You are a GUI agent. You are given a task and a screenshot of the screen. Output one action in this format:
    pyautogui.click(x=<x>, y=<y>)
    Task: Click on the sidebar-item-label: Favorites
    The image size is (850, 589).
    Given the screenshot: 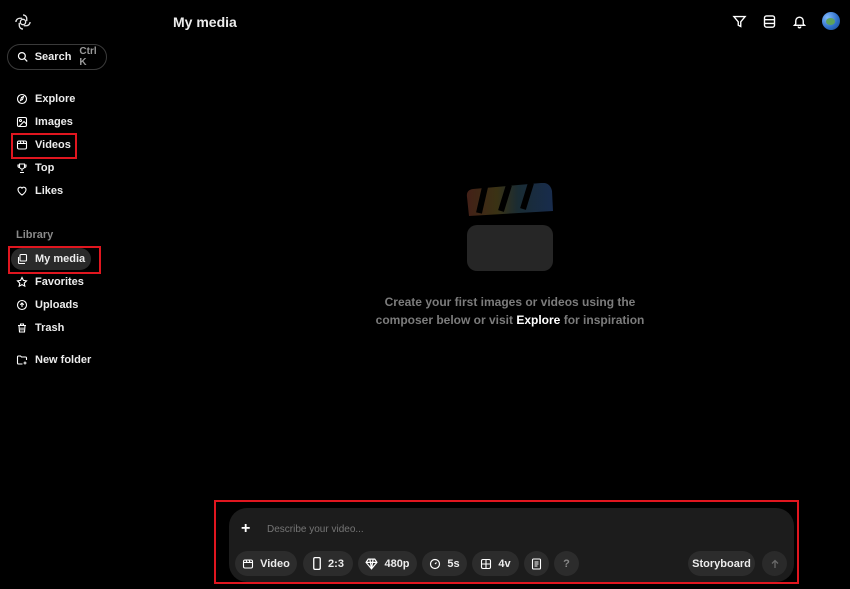 What is the action you would take?
    pyautogui.click(x=59, y=282)
    